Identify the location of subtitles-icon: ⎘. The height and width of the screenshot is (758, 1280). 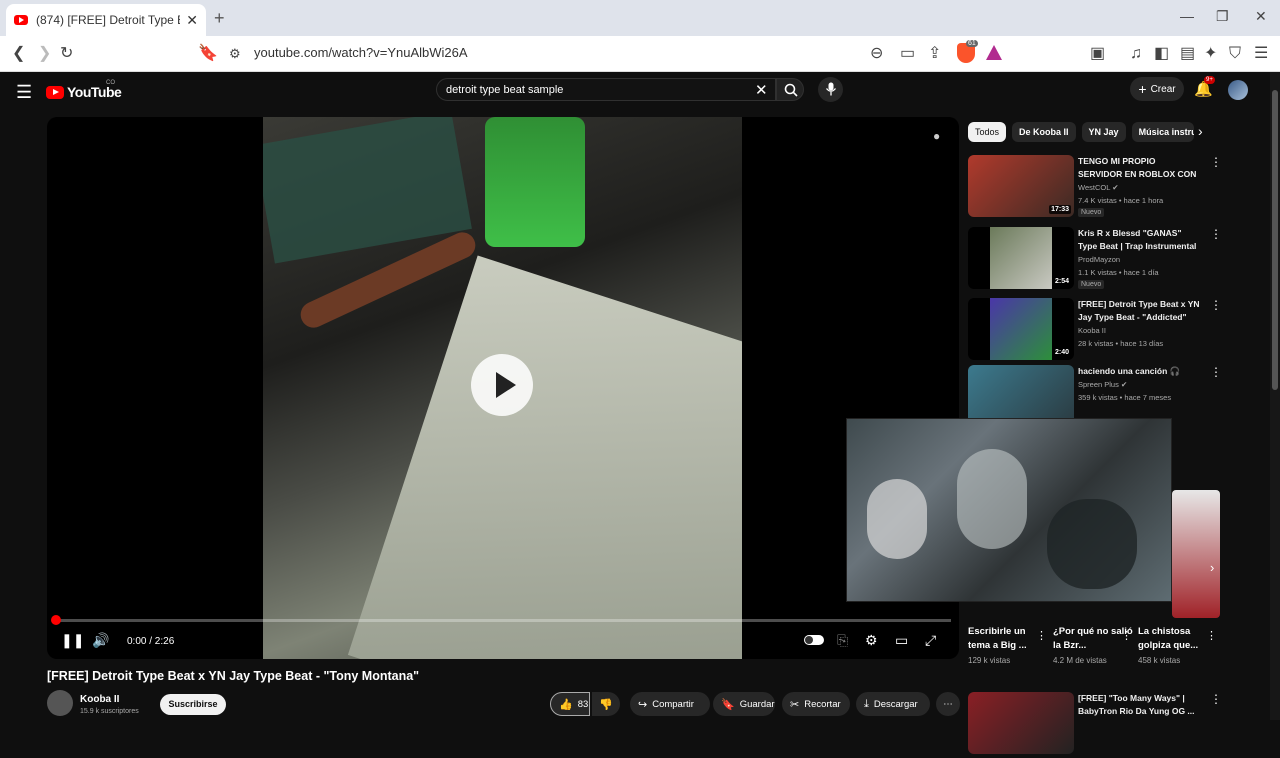
(842, 640).